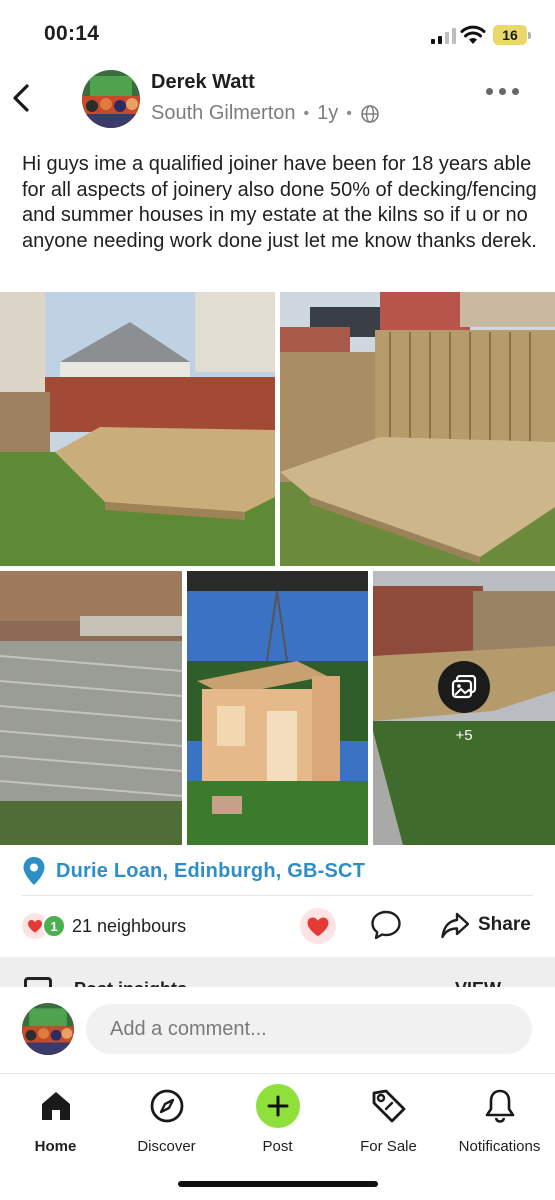  Describe the element at coordinates (166, 1146) in the screenshot. I see `tab-label: Discover` at that location.